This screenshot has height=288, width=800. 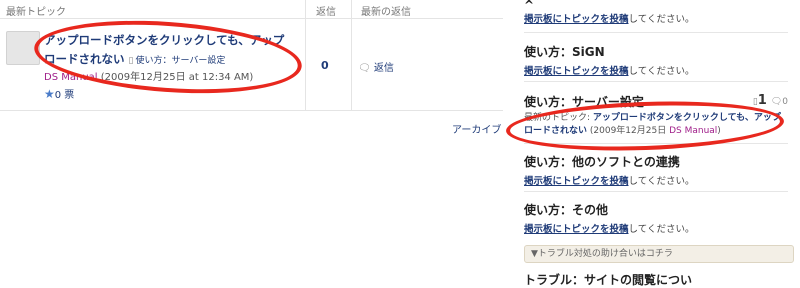 I want to click on forum-title: 使い方：他のソフトとの連携, so click(x=656, y=161).